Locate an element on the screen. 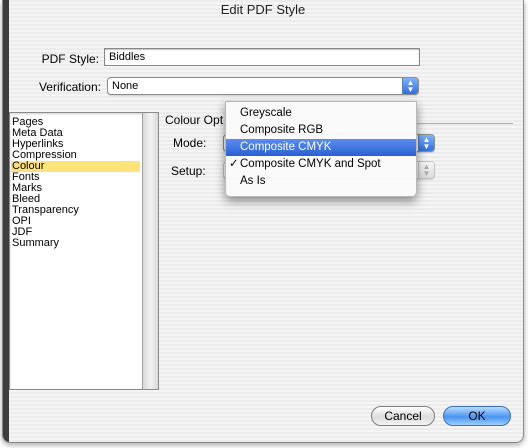 Image resolution: width=528 pixels, height=448 pixels. mode-menu-item-label: Composite CMYK is located at coordinates (286, 147).